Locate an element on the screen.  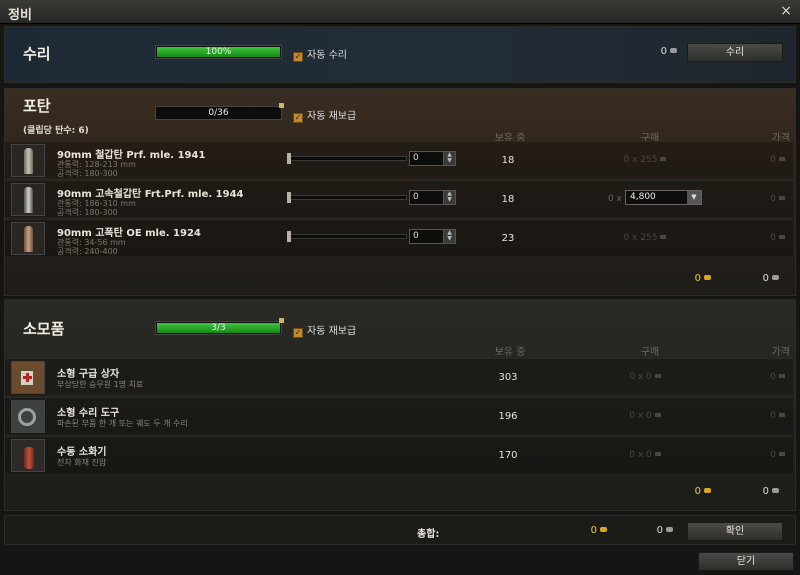
consumable-name: 소형 구급 상자 is located at coordinates (88, 374).